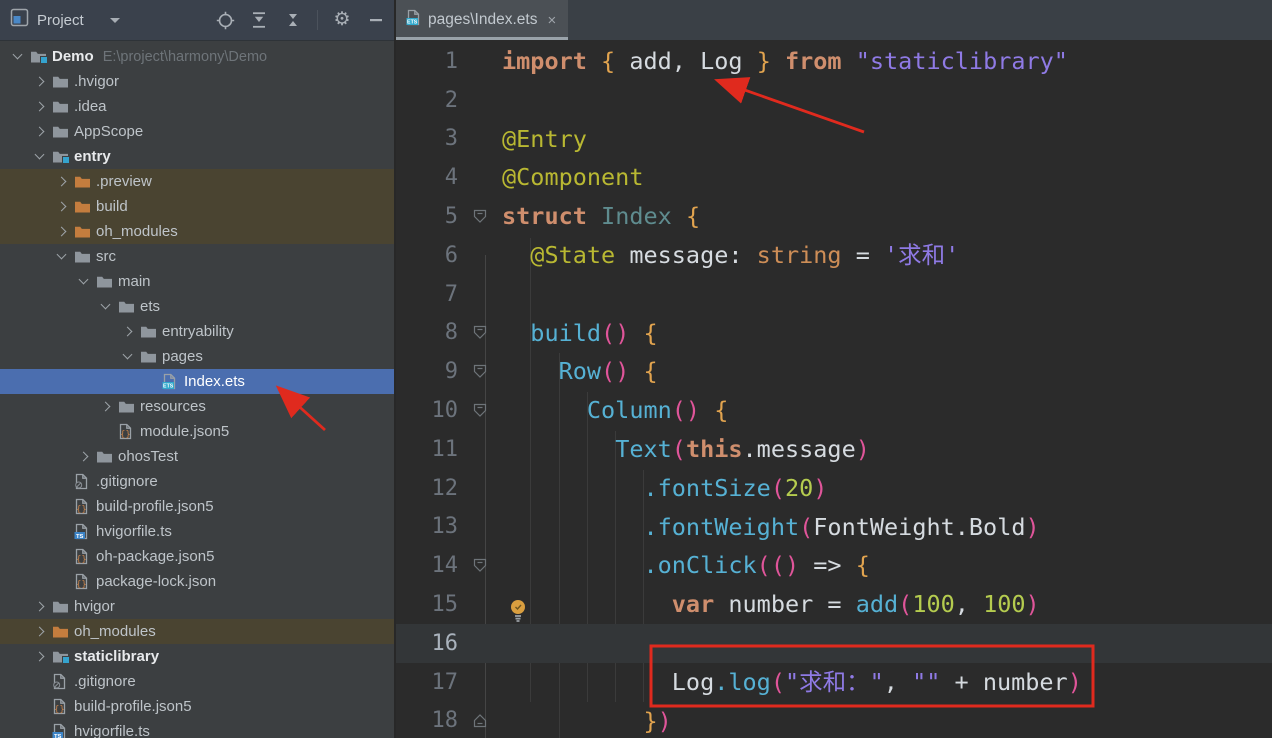 The image size is (1272, 738). Describe the element at coordinates (225, 20) in the screenshot. I see `locate-file-icon` at that location.